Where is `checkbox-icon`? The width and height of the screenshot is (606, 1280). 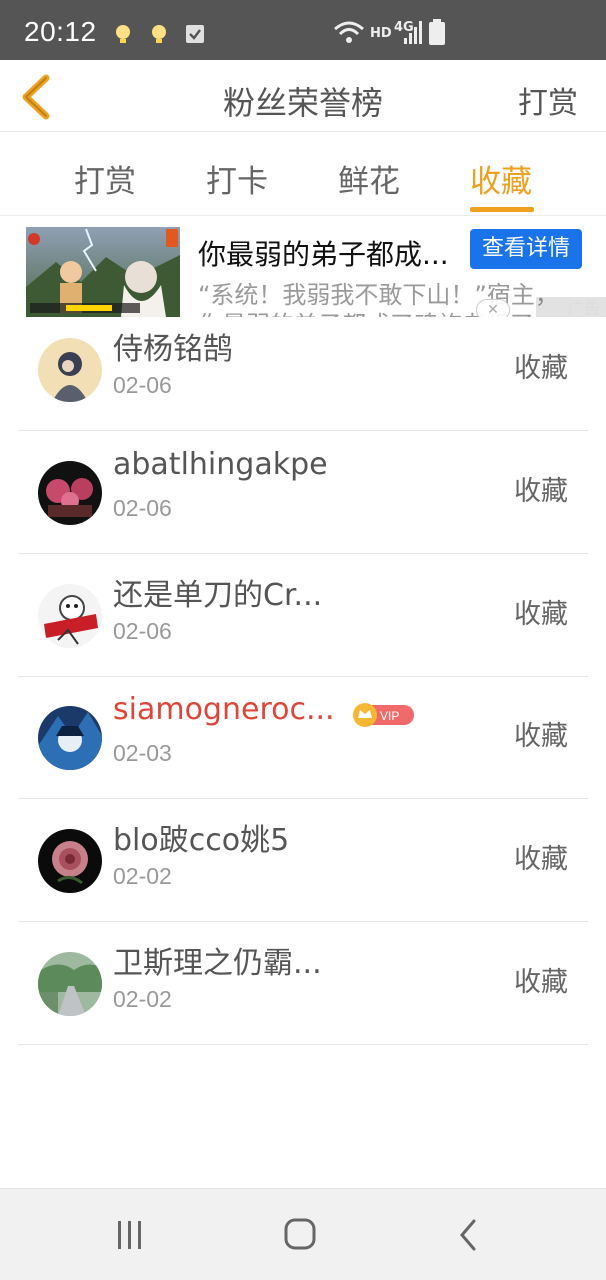 checkbox-icon is located at coordinates (195, 34).